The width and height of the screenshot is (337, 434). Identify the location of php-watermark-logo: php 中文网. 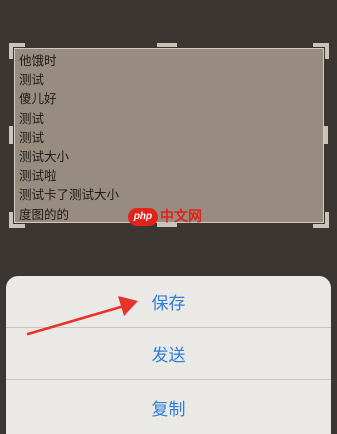
(169, 217).